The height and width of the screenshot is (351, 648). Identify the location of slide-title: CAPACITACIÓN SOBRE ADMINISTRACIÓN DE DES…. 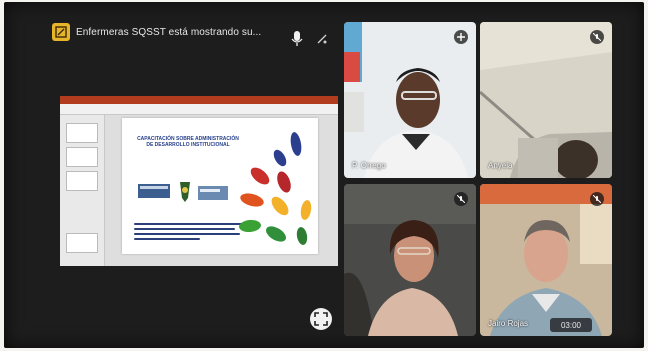
(188, 142).